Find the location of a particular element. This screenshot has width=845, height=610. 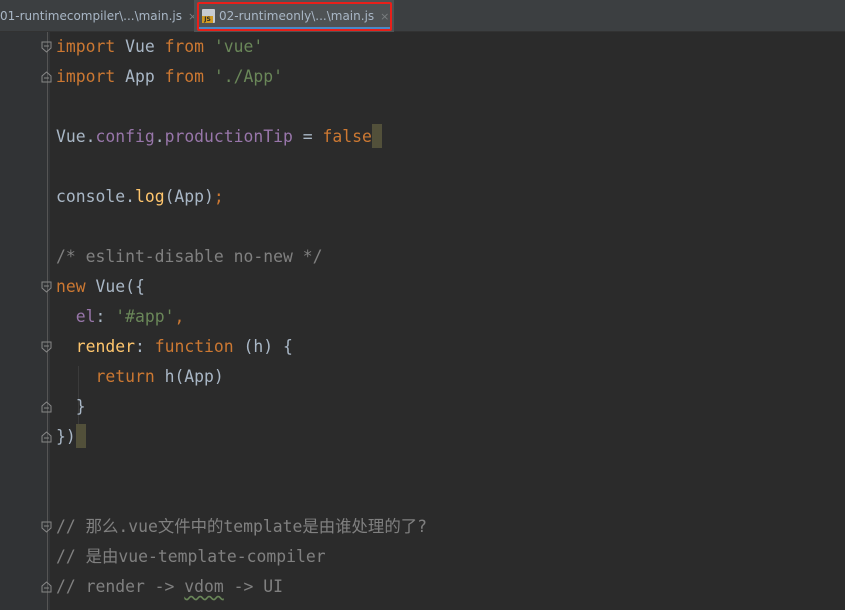

call-args: (App) is located at coordinates (189, 196).